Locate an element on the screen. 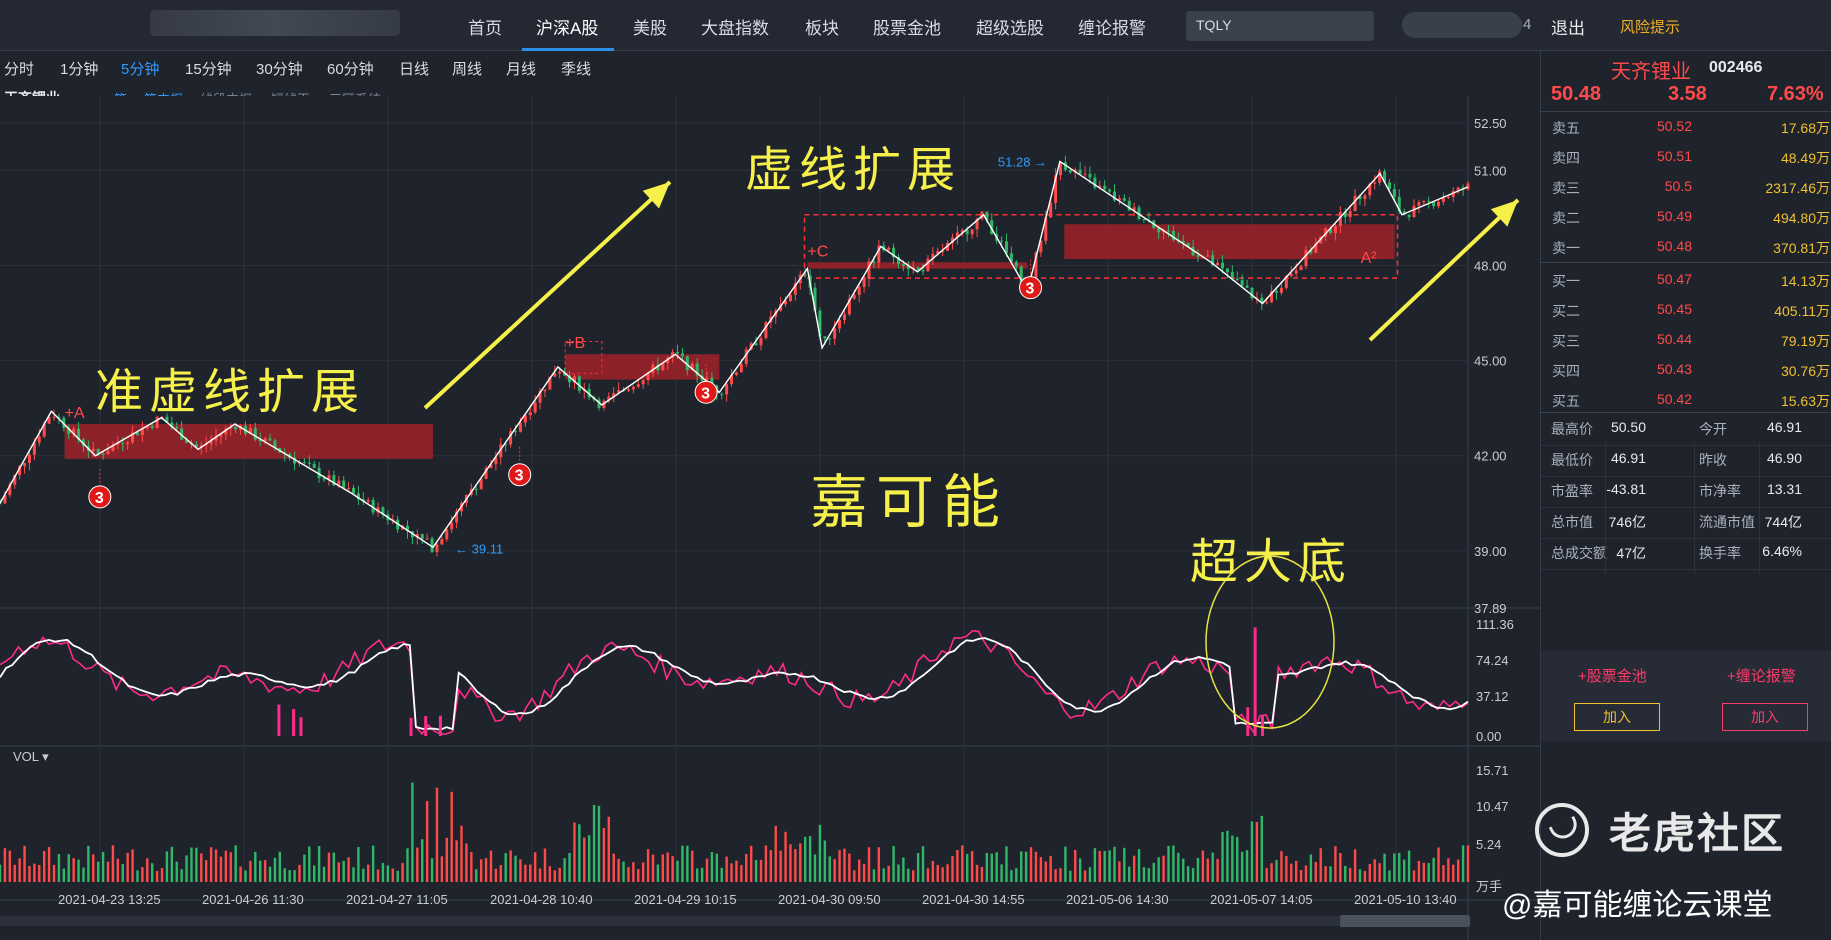 Image resolution: width=1831 pixels, height=940 pixels. add-alert-button: 加入 is located at coordinates (1765, 717).